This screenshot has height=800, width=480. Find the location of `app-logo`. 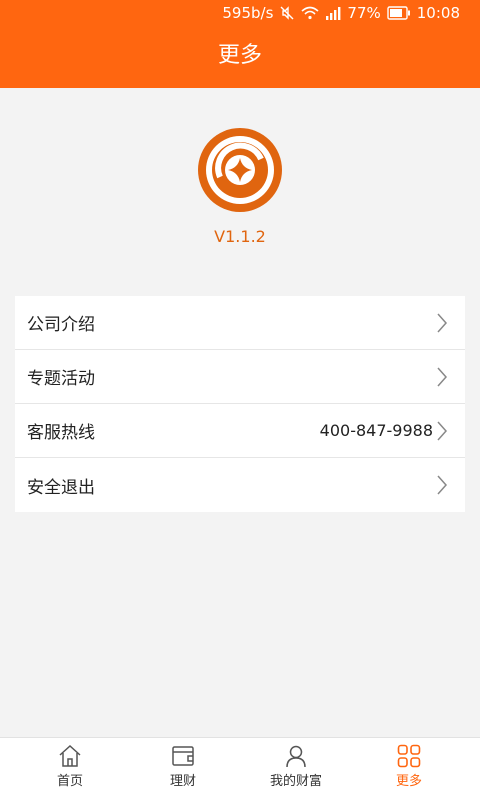

app-logo is located at coordinates (240, 170).